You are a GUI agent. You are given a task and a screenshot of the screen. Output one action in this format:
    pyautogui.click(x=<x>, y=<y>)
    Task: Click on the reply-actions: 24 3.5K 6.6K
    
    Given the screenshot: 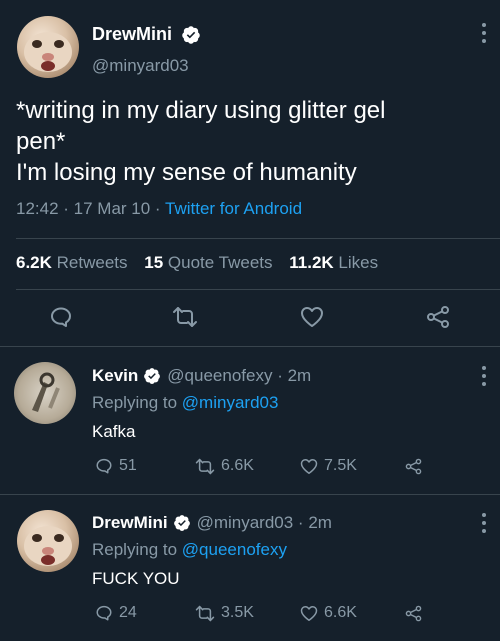 What is the action you would take?
    pyautogui.click(x=258, y=613)
    